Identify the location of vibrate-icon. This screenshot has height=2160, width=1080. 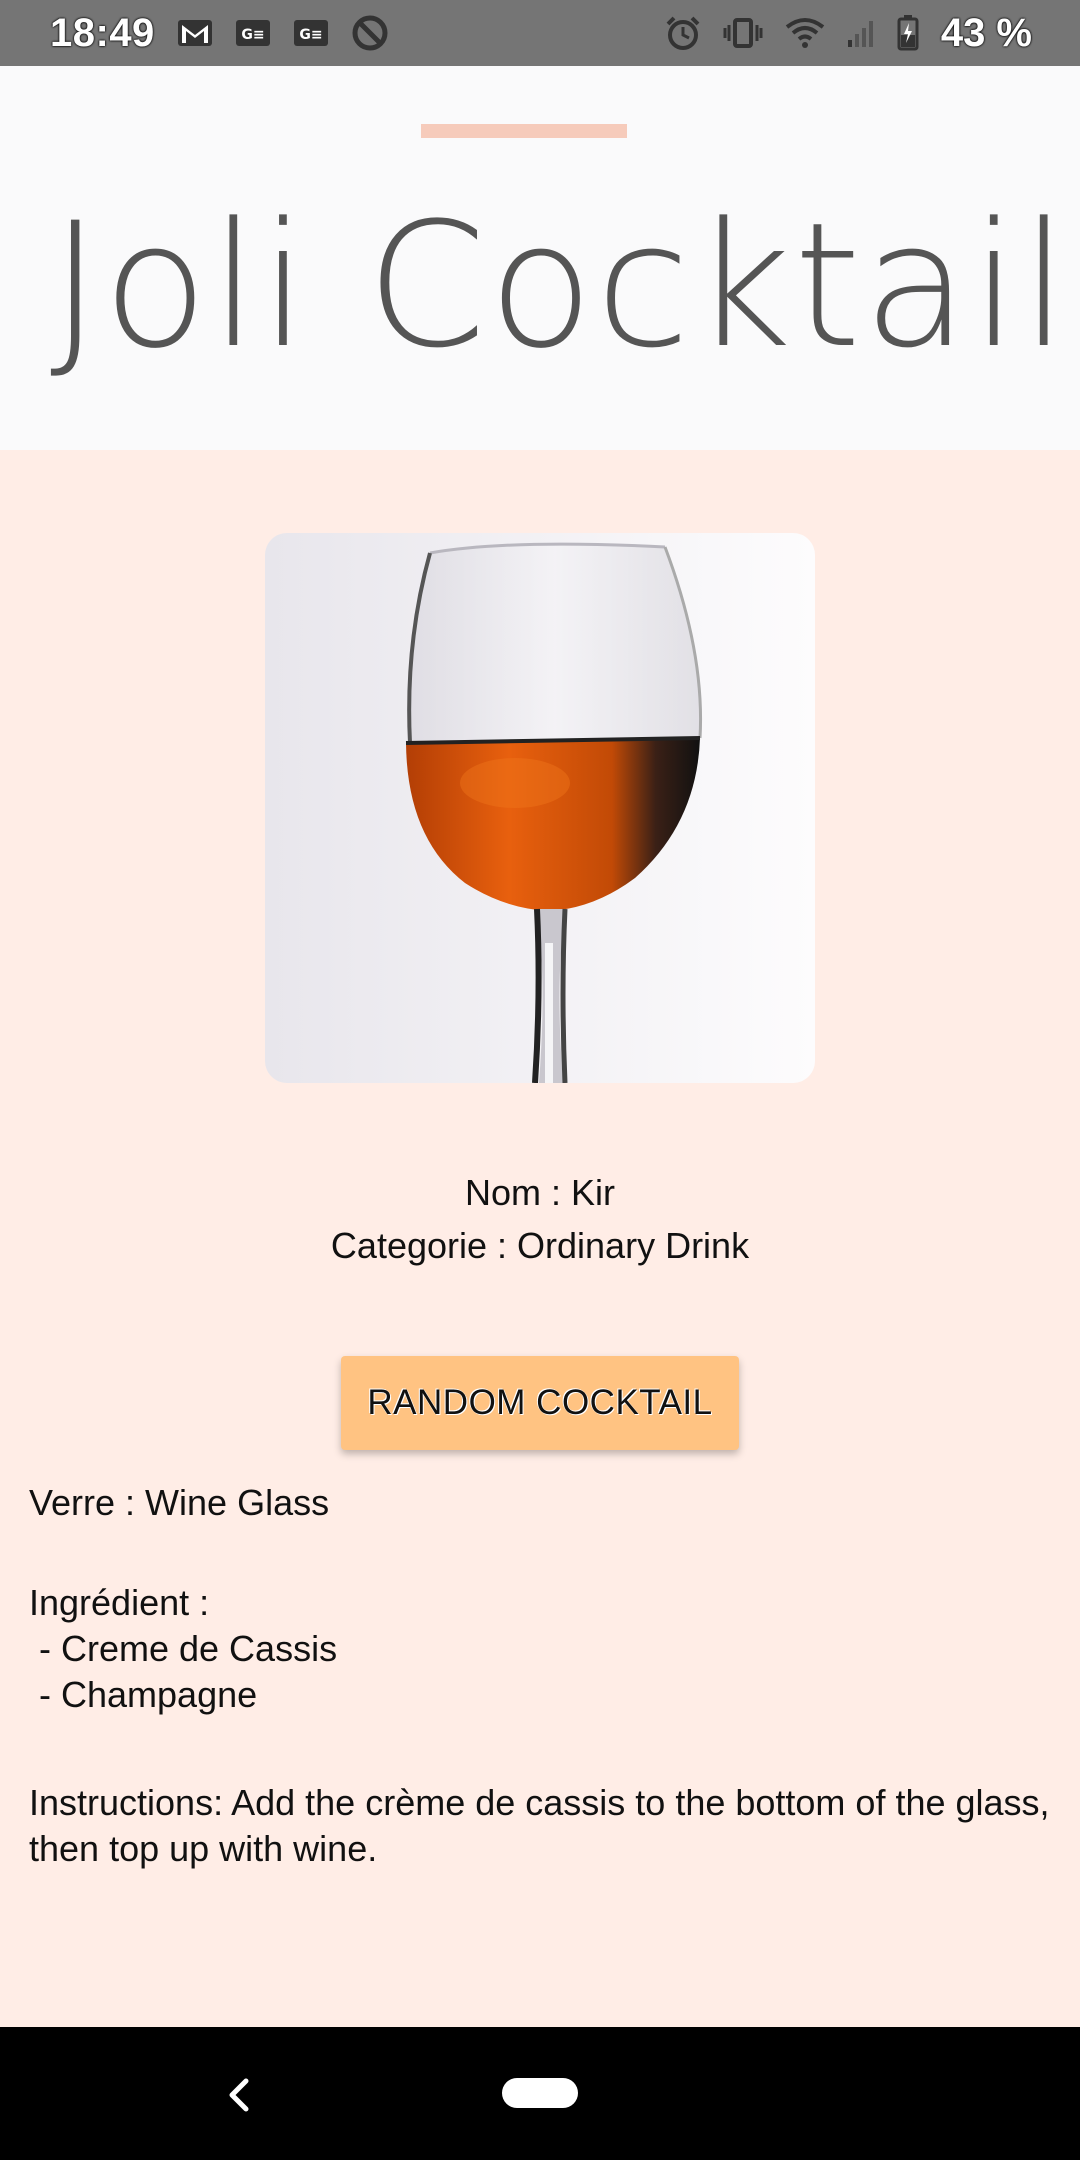
(743, 33).